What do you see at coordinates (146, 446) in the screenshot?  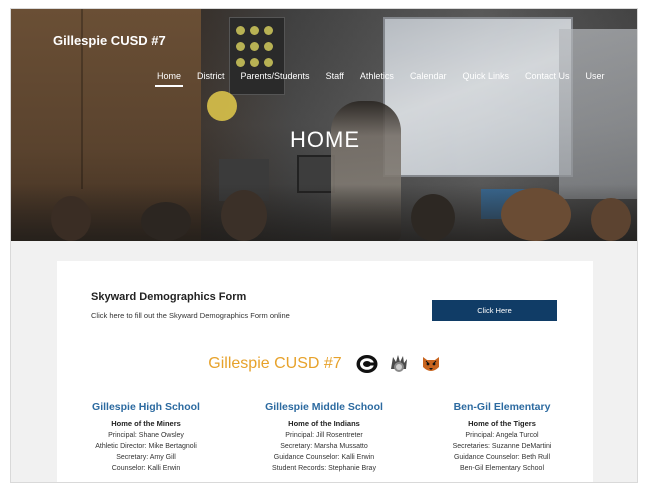 I see `school-contact-line: Athletic Director: Mike Bertagnoli` at bounding box center [146, 446].